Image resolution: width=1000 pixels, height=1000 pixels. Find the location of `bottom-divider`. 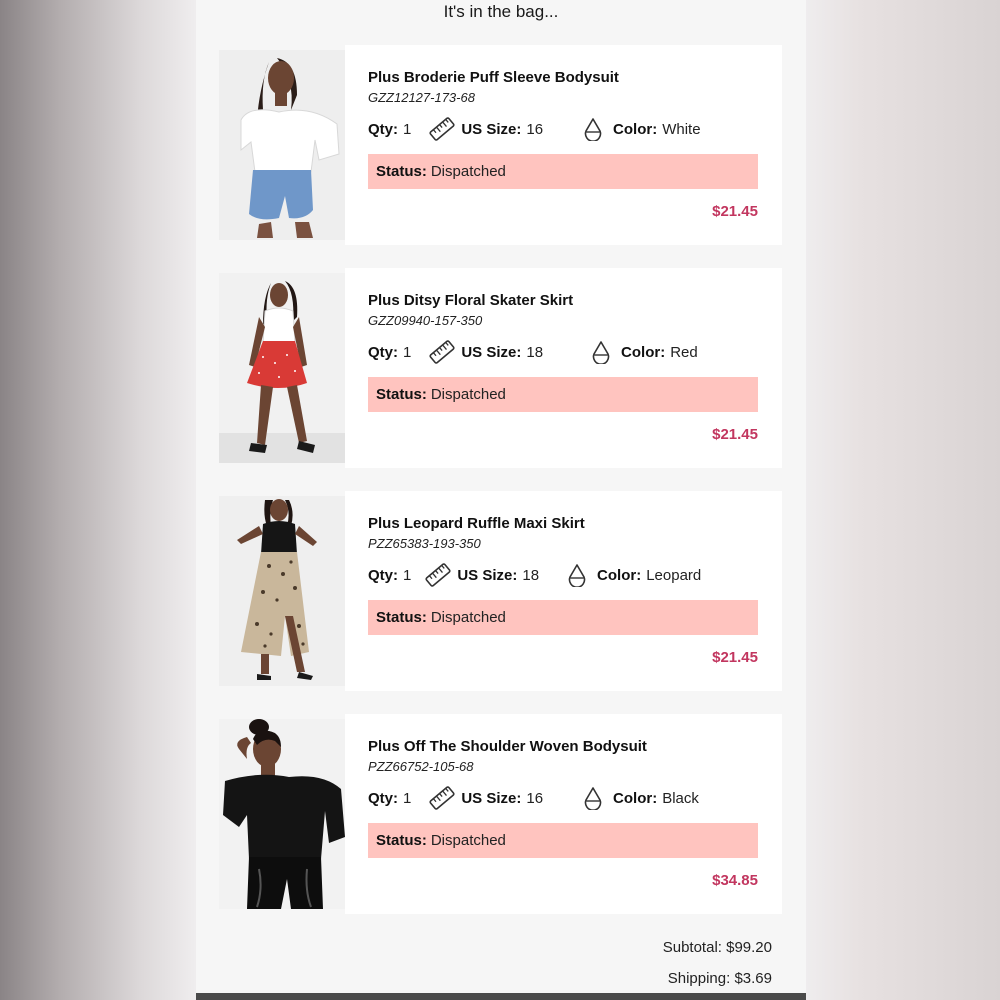

bottom-divider is located at coordinates (501, 996).